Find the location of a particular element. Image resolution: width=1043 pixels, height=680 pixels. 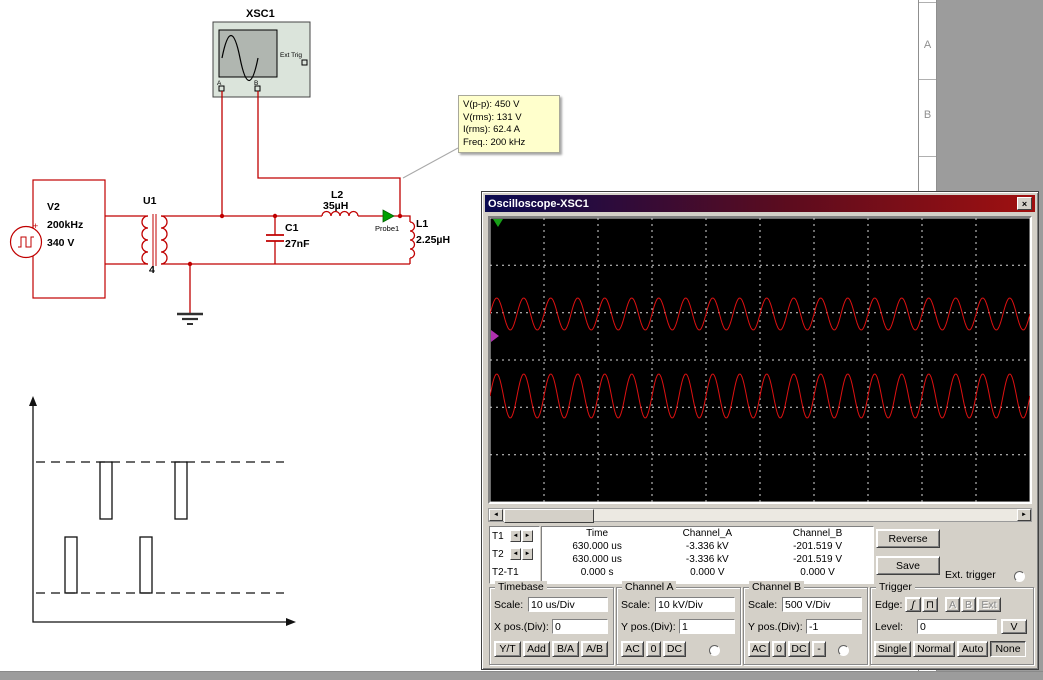

v2-voltage: 340 V is located at coordinates (60, 243).